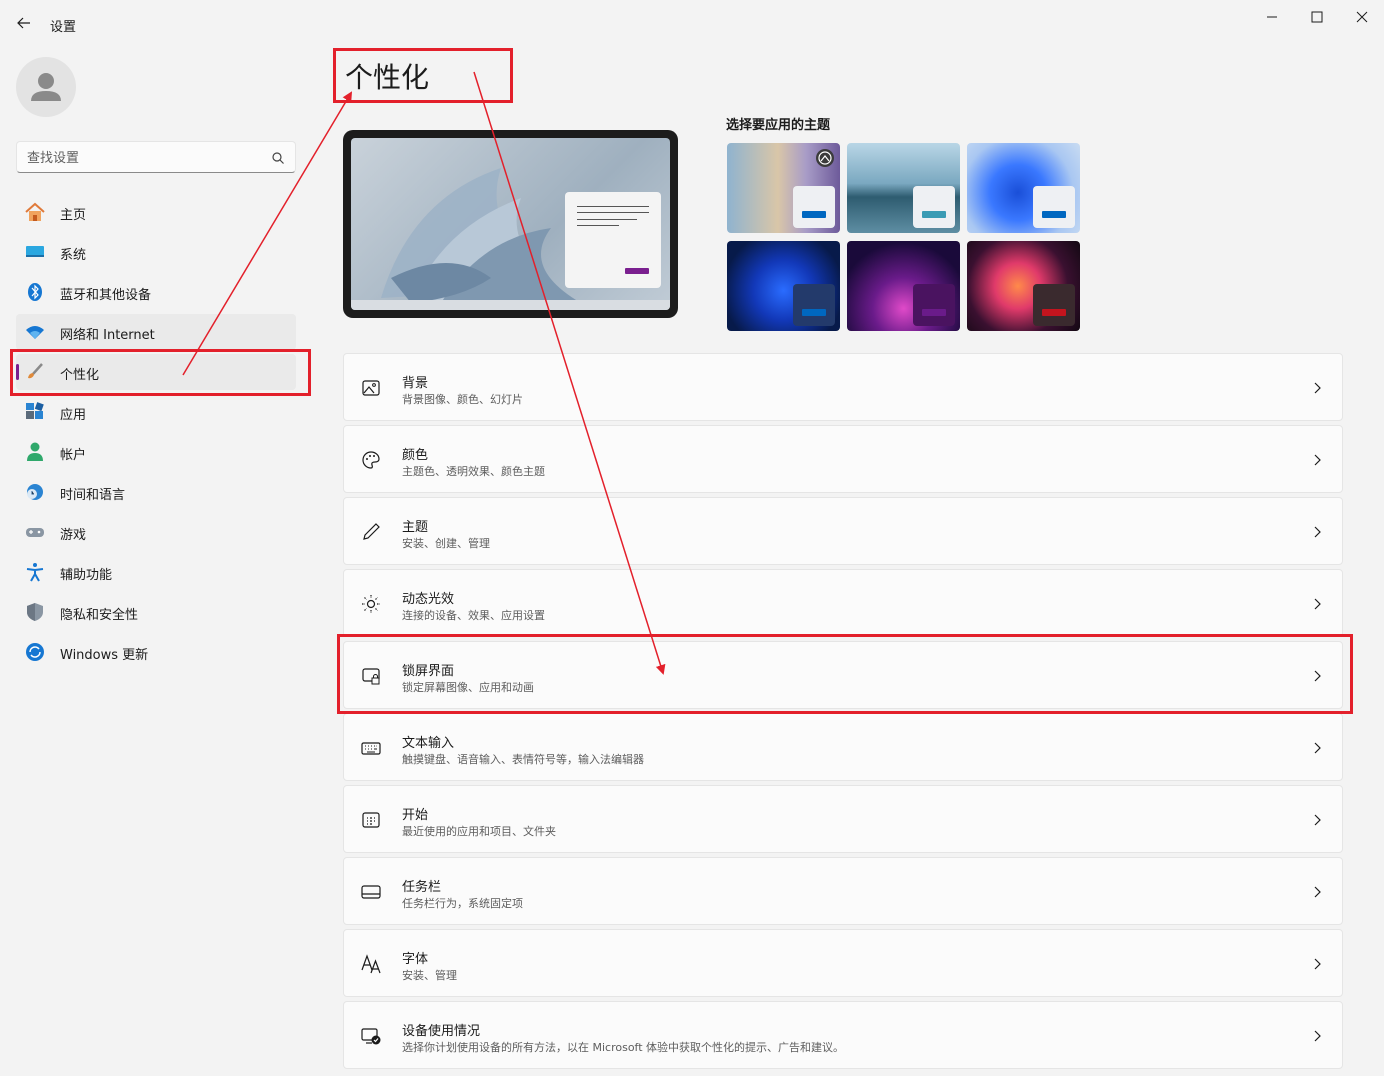  I want to click on search-box, so click(156, 157).